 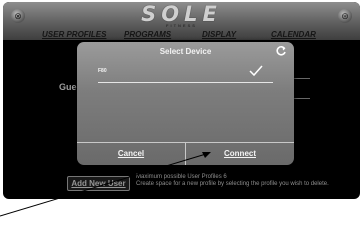 I want to click on main-nav: USER PROFILES PROGRAMS DISPLAY CALENDAR, so click(x=181, y=35).